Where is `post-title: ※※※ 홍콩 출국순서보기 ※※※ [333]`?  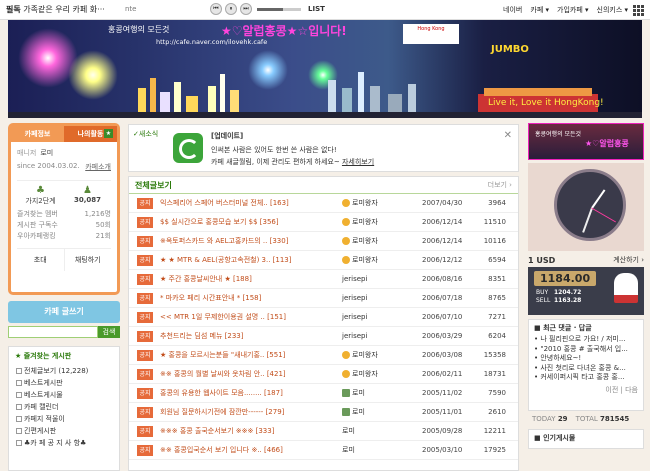 post-title: ※※※ 홍콩 출국순서보기 ※※※ [333] is located at coordinates (251, 431).